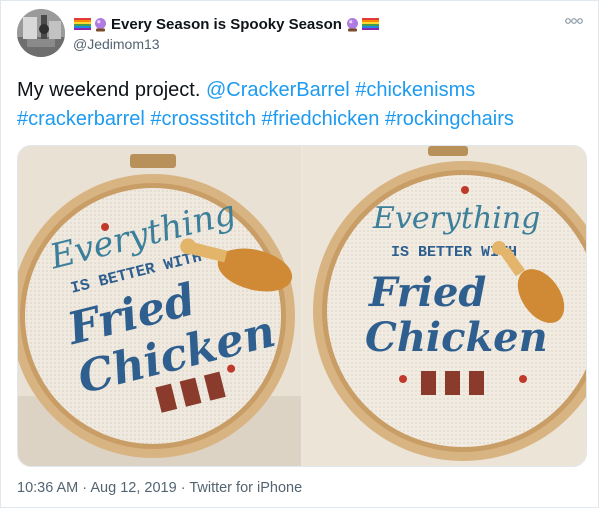  I want to click on hashtag-link: #crossstitch, so click(203, 119).